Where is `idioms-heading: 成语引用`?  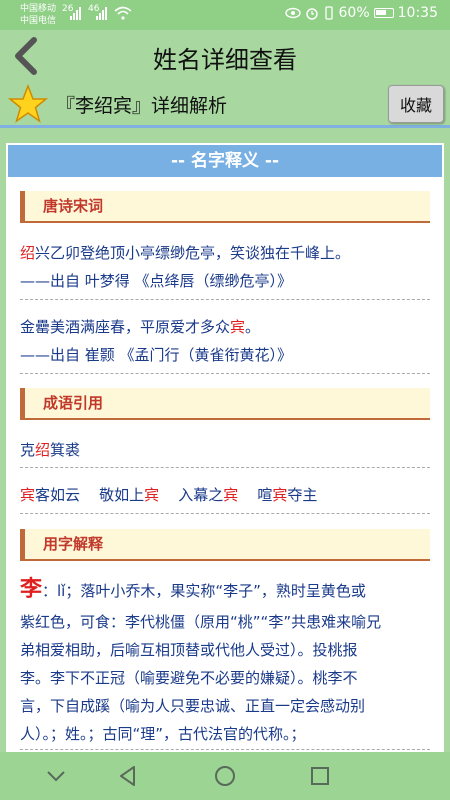
idioms-heading: 成语引用 is located at coordinates (225, 404).